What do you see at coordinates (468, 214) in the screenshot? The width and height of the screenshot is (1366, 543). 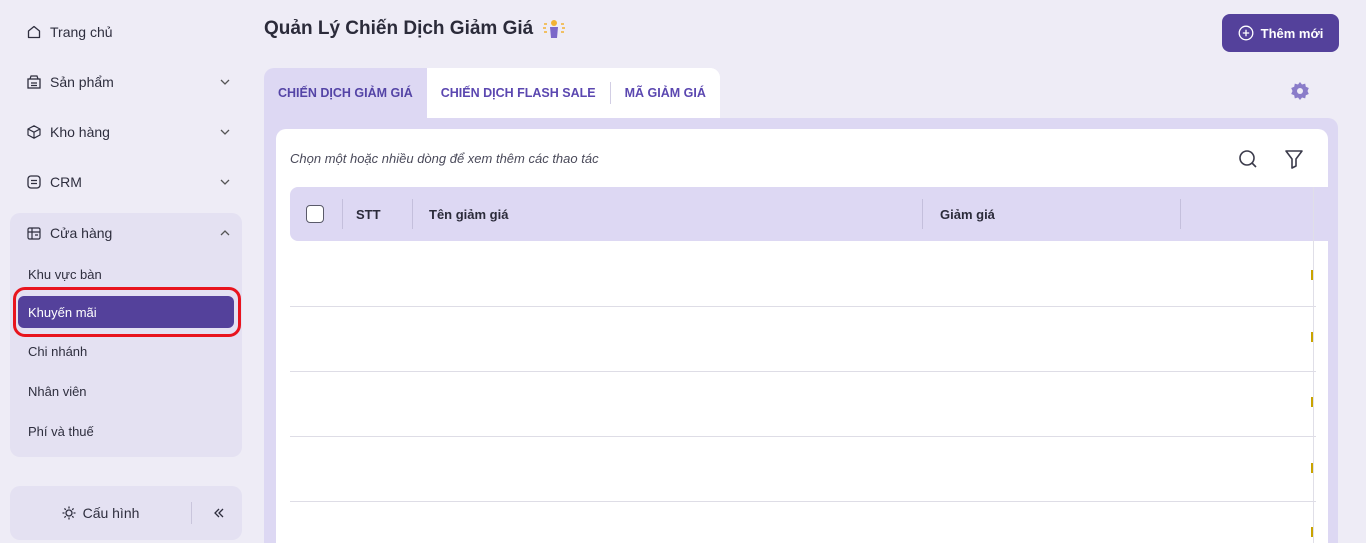 I see `column-header-name: Tên giảm giá` at bounding box center [468, 214].